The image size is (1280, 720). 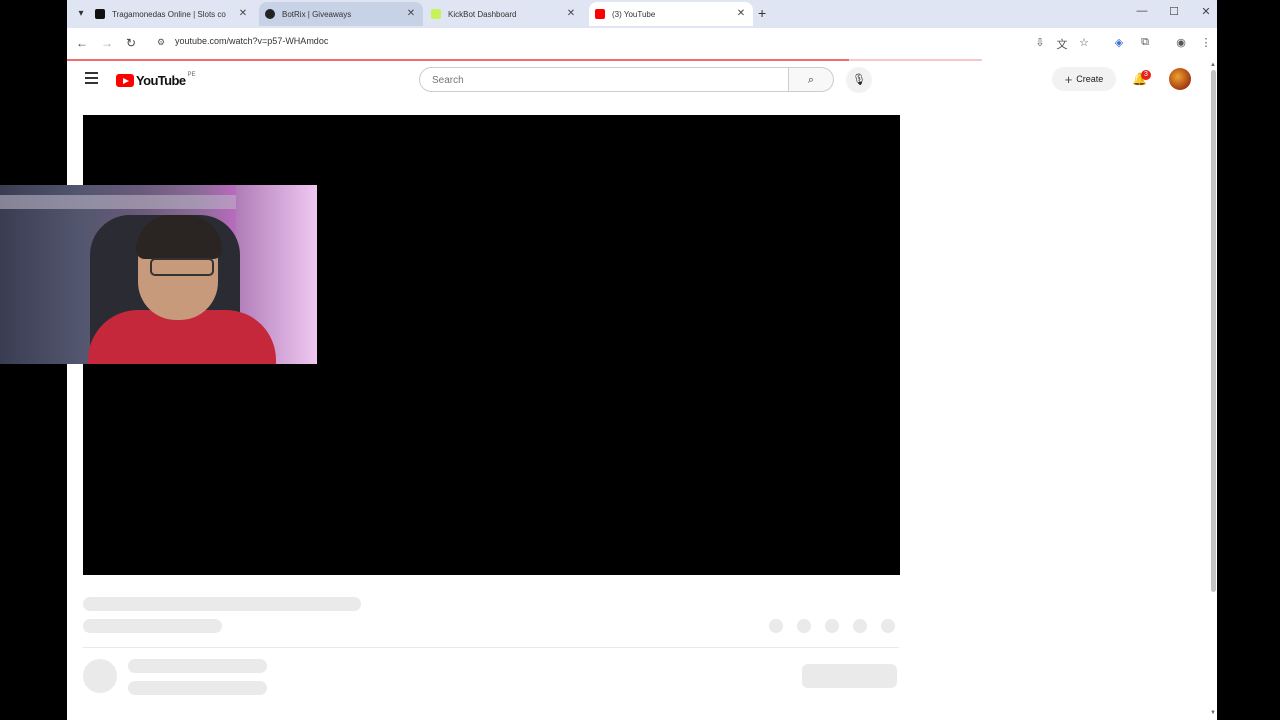 I want to click on search-icon: ⌕, so click(x=811, y=80).